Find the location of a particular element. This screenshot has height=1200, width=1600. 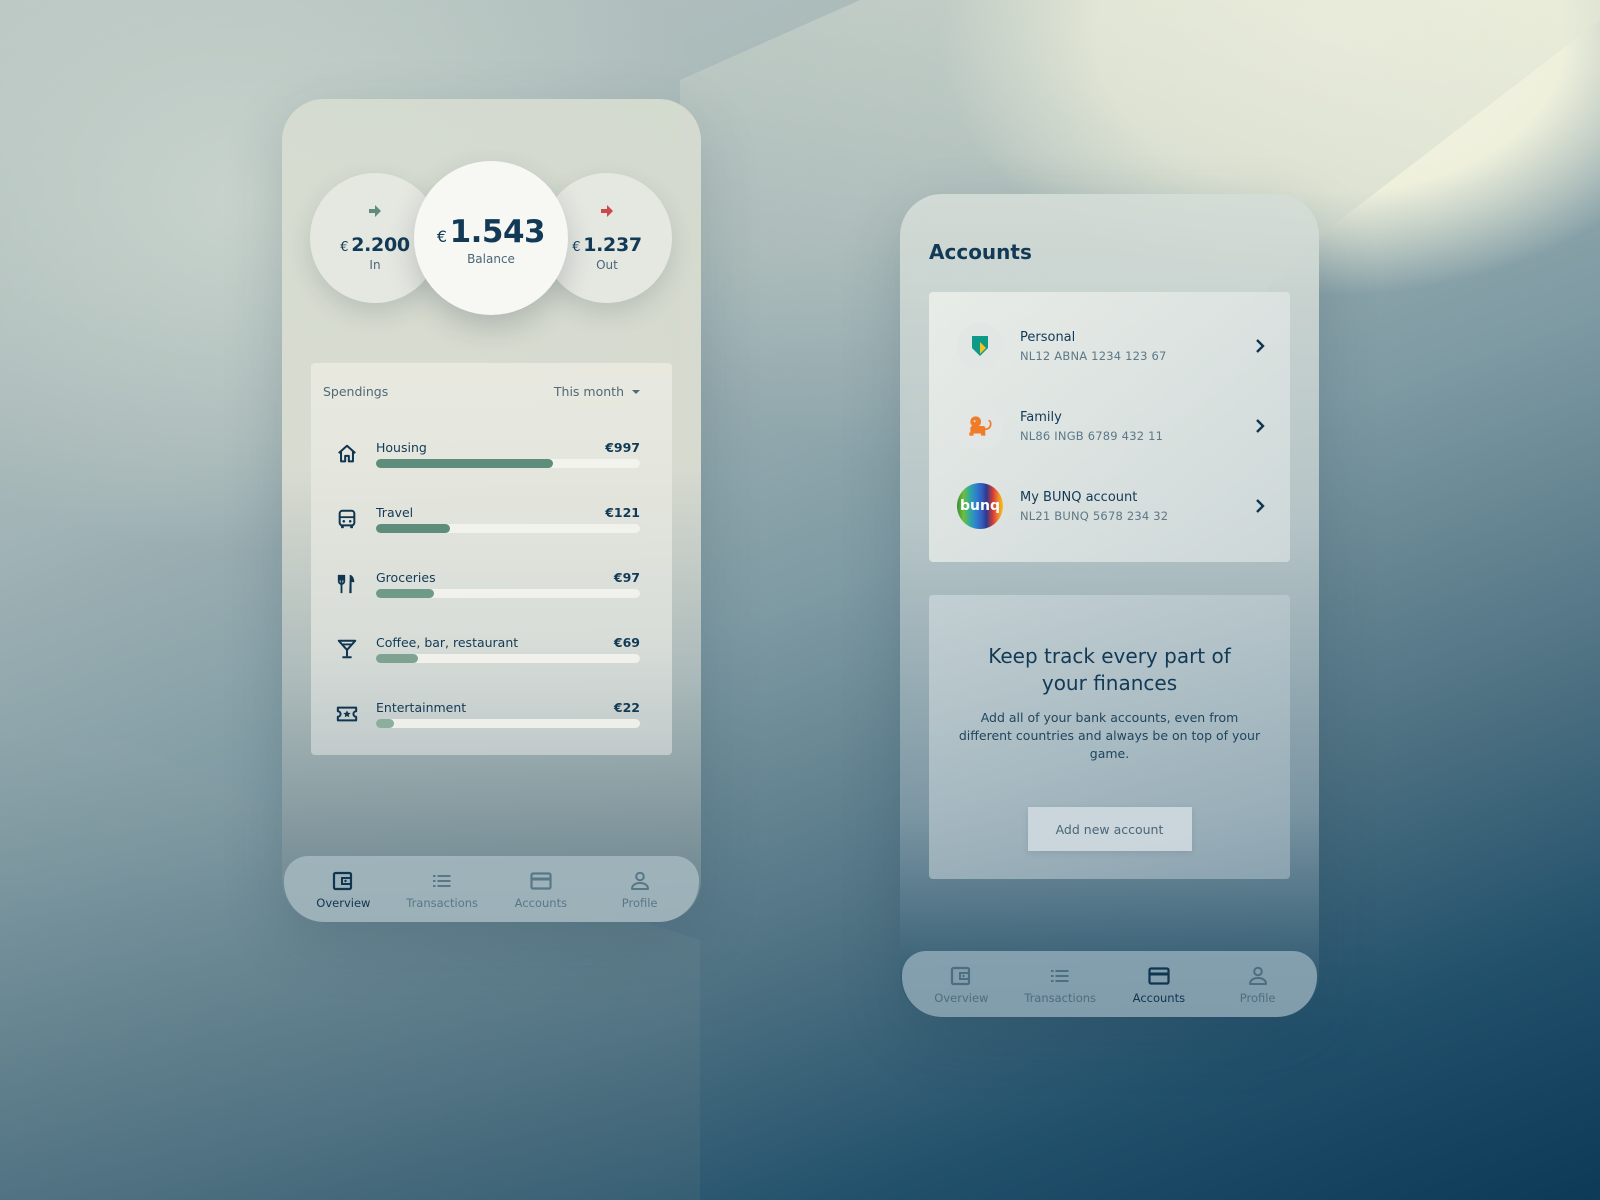

bunq-logo-text: bunq is located at coordinates (980, 506).